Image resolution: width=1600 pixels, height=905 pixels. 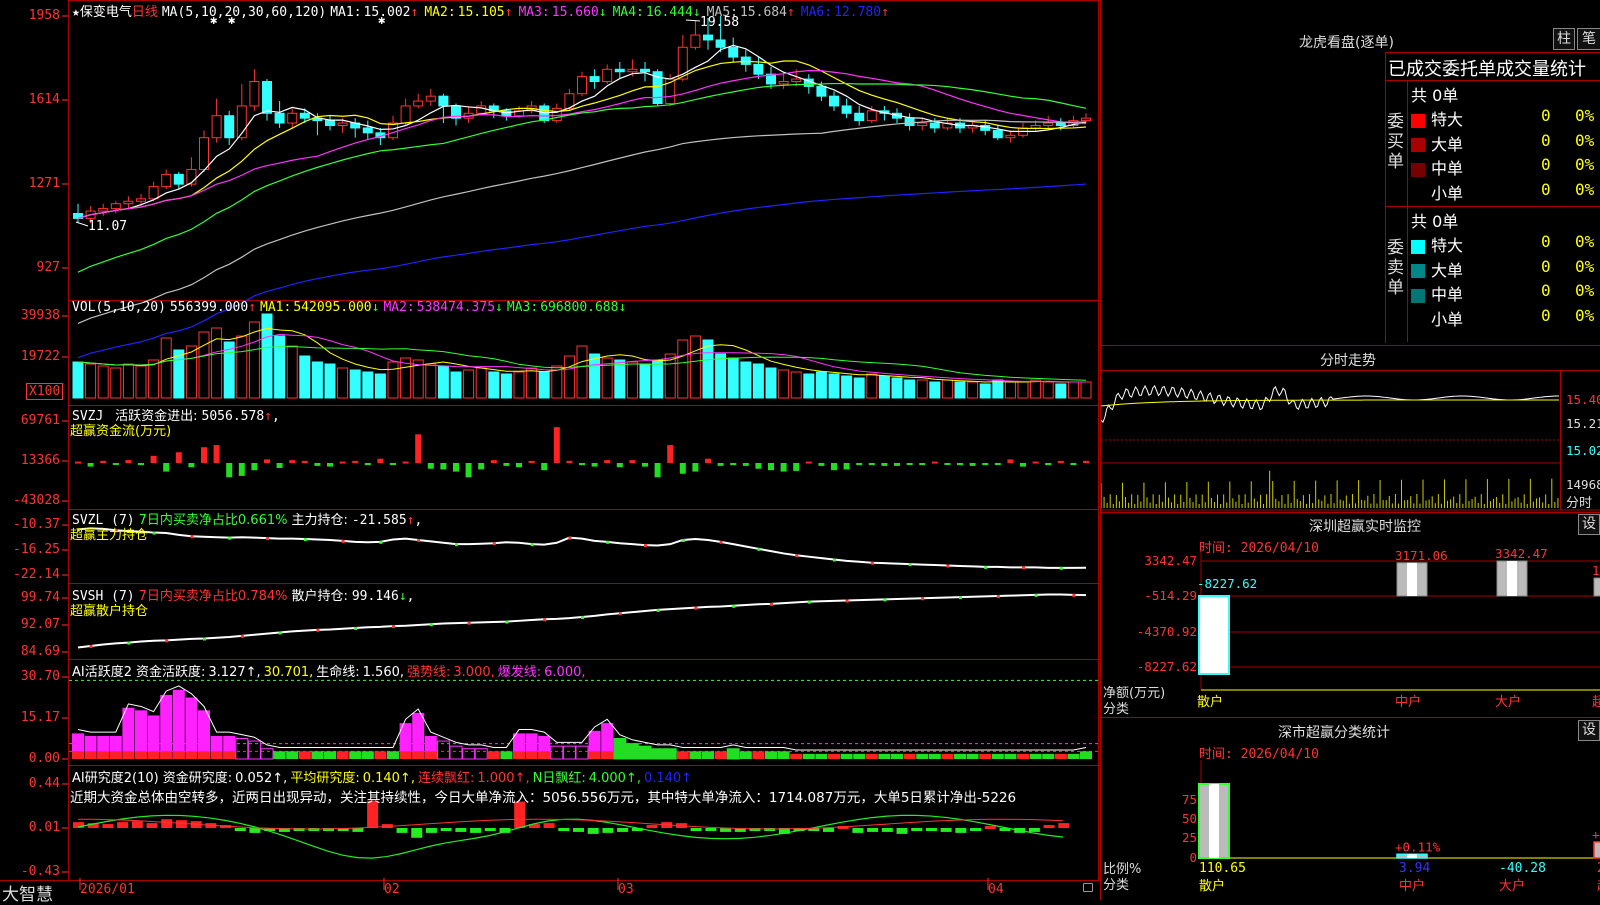 I want to click on lock-icon, so click(x=1088, y=887).